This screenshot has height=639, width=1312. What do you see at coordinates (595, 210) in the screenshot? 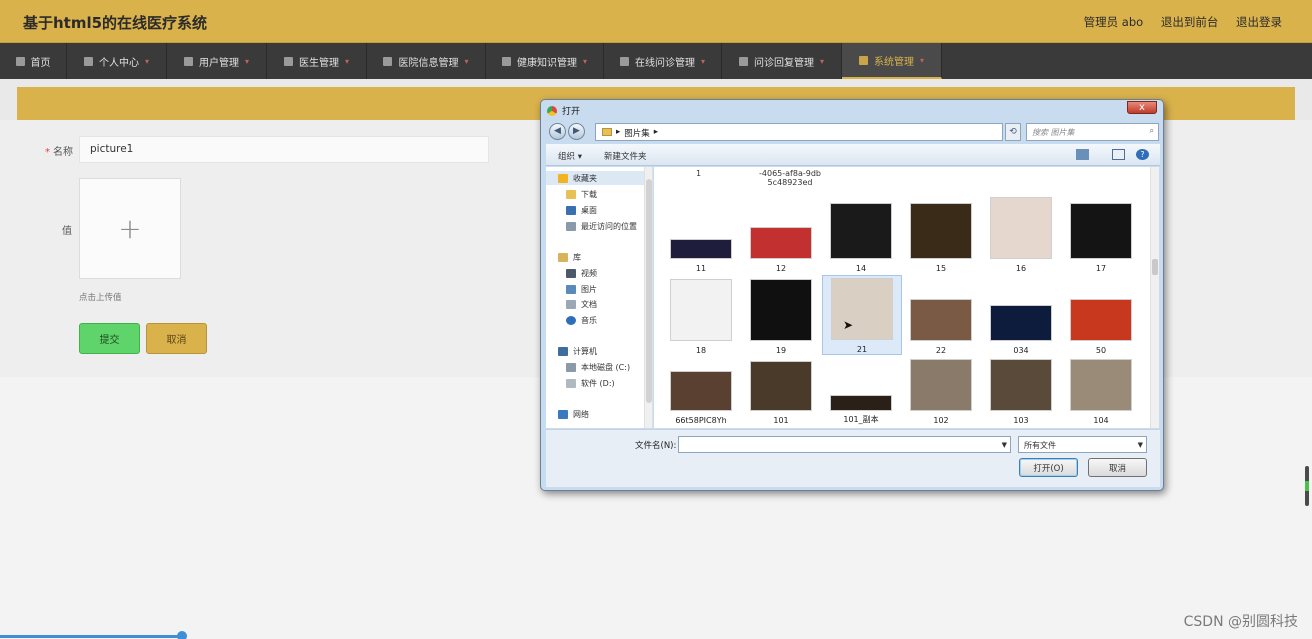
I see `sidebar-item-desktop: 桌面` at bounding box center [595, 210].